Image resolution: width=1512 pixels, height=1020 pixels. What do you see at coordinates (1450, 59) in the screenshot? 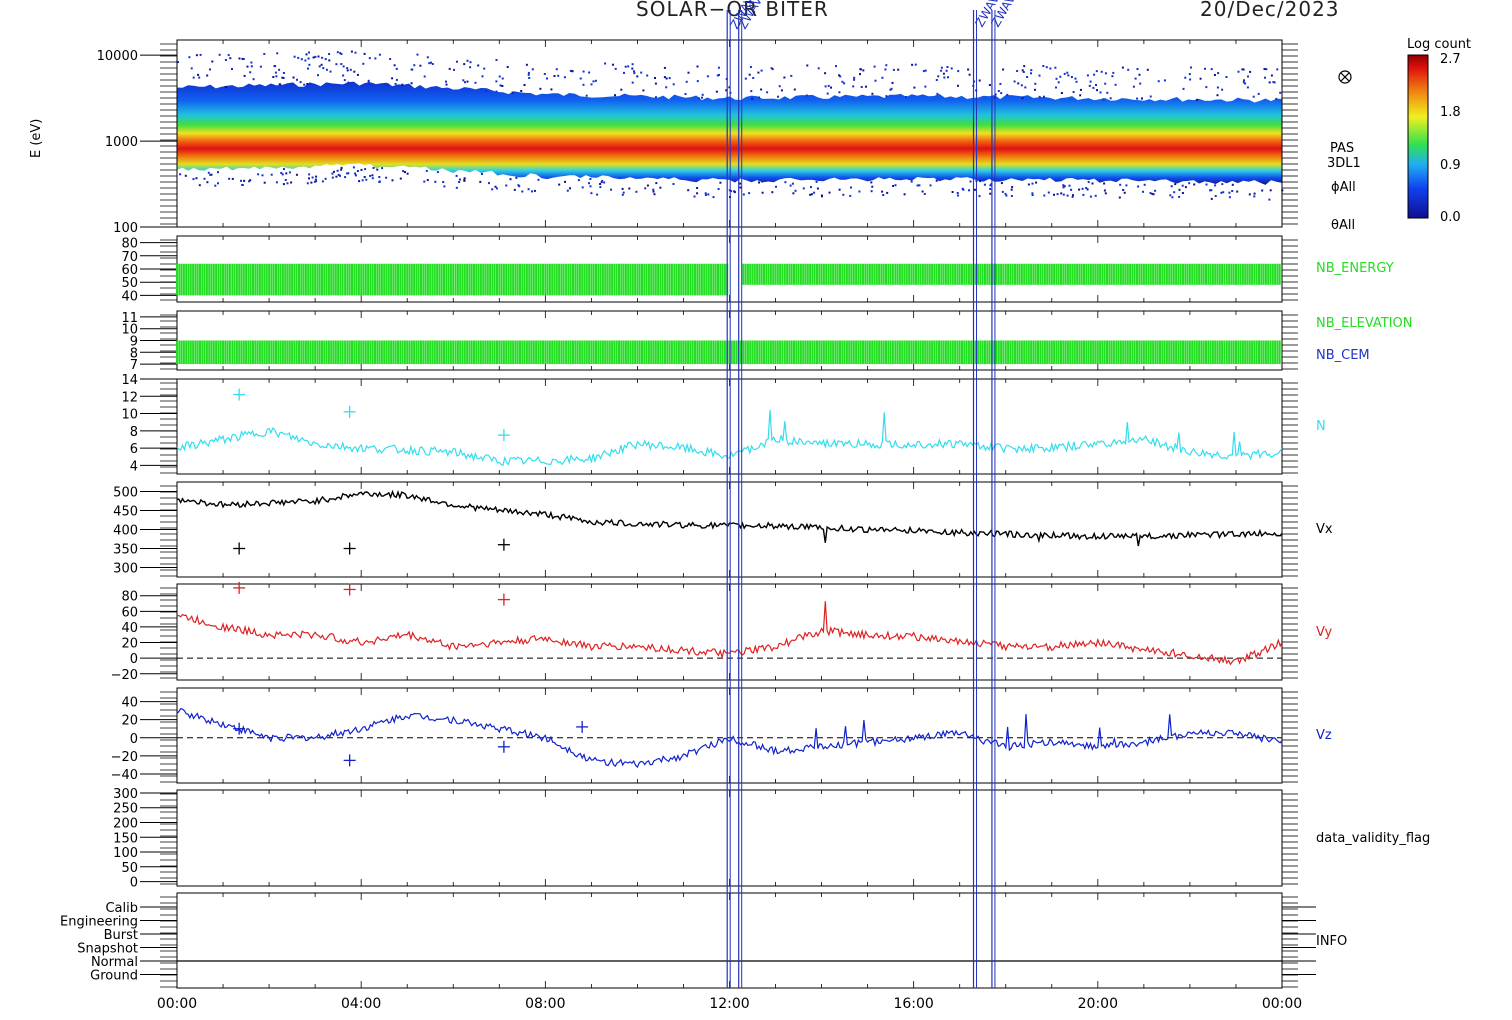
I see `colorbar-tick: 2.7` at bounding box center [1450, 59].